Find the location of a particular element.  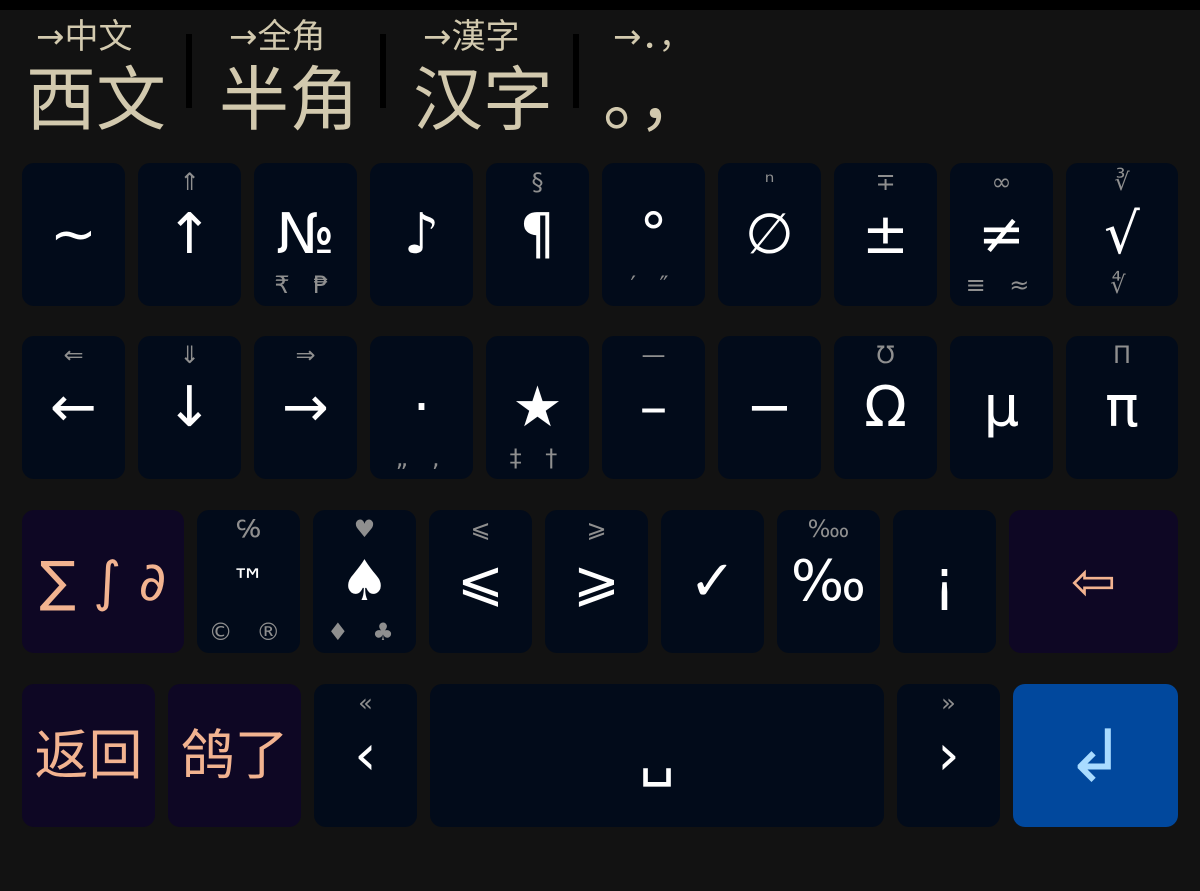

key-right-arrow: ⇒ → is located at coordinates (305, 407).